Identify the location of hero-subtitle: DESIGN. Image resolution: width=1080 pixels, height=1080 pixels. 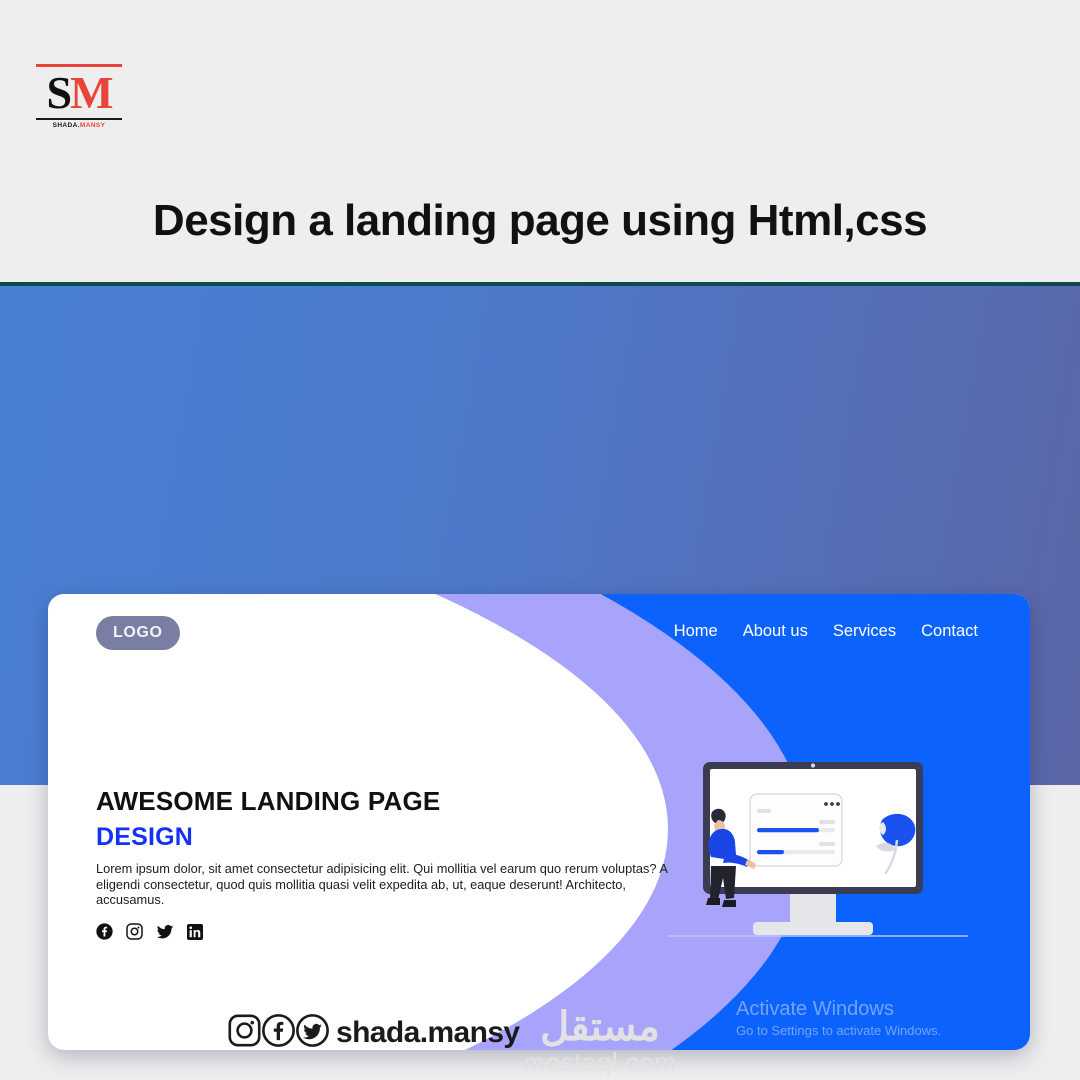
(145, 837).